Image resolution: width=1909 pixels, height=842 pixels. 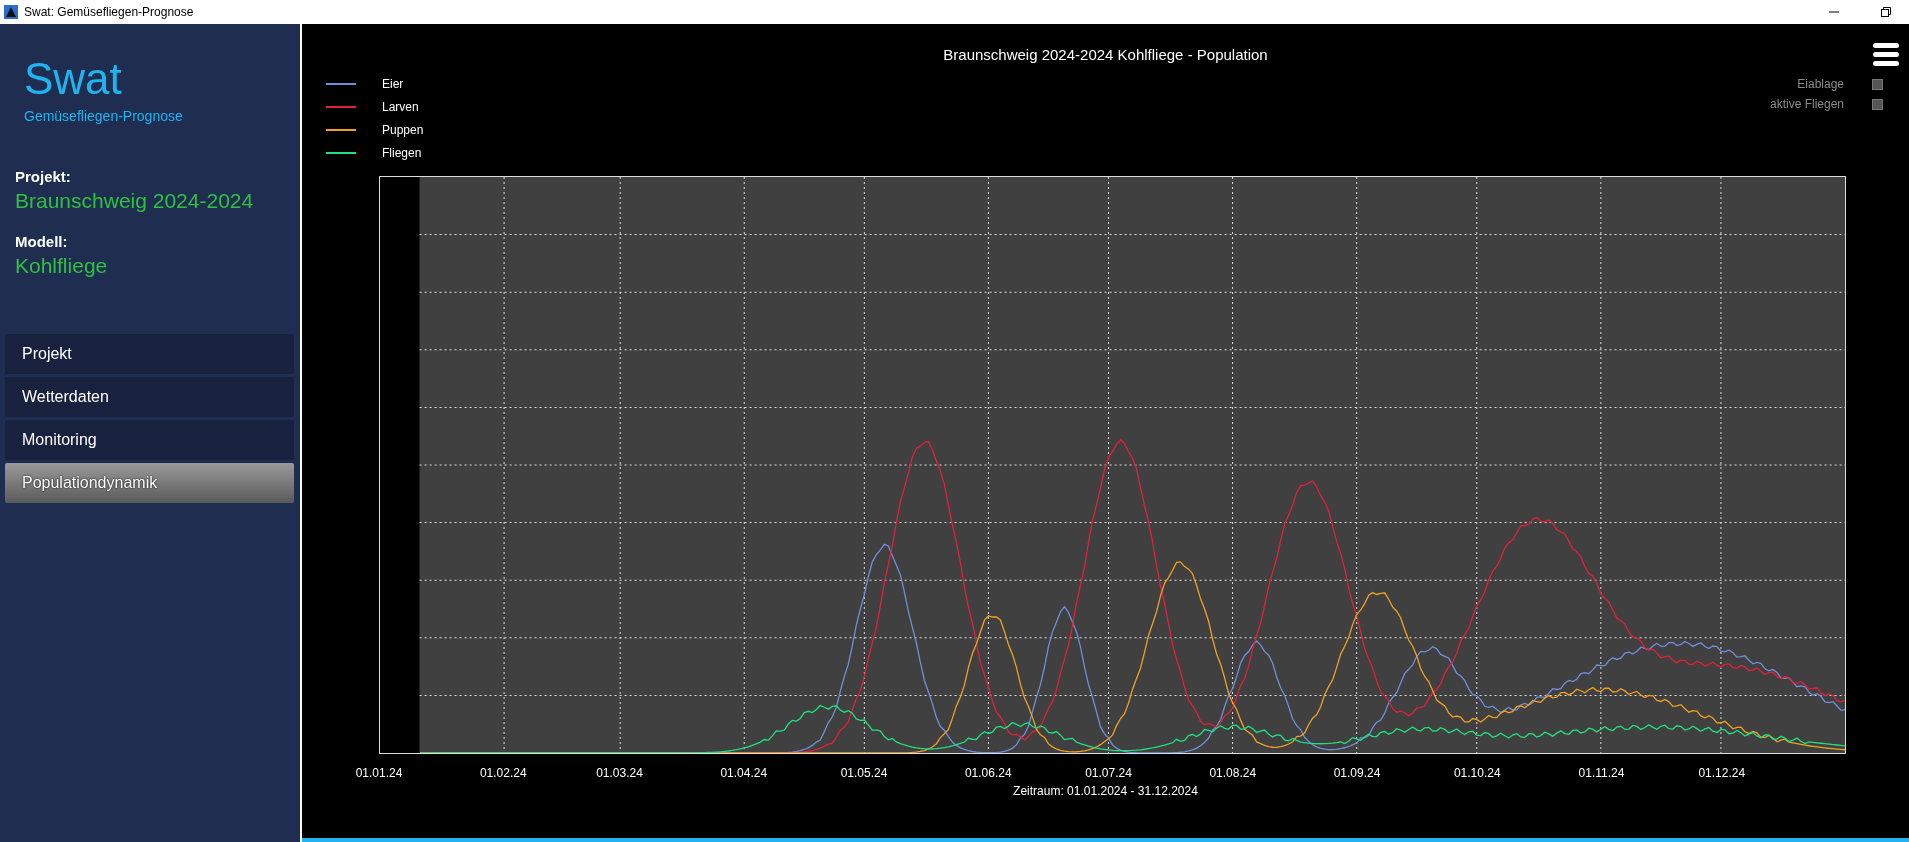 What do you see at coordinates (1820, 84) in the screenshot?
I see `toggle-label: Eiablage` at bounding box center [1820, 84].